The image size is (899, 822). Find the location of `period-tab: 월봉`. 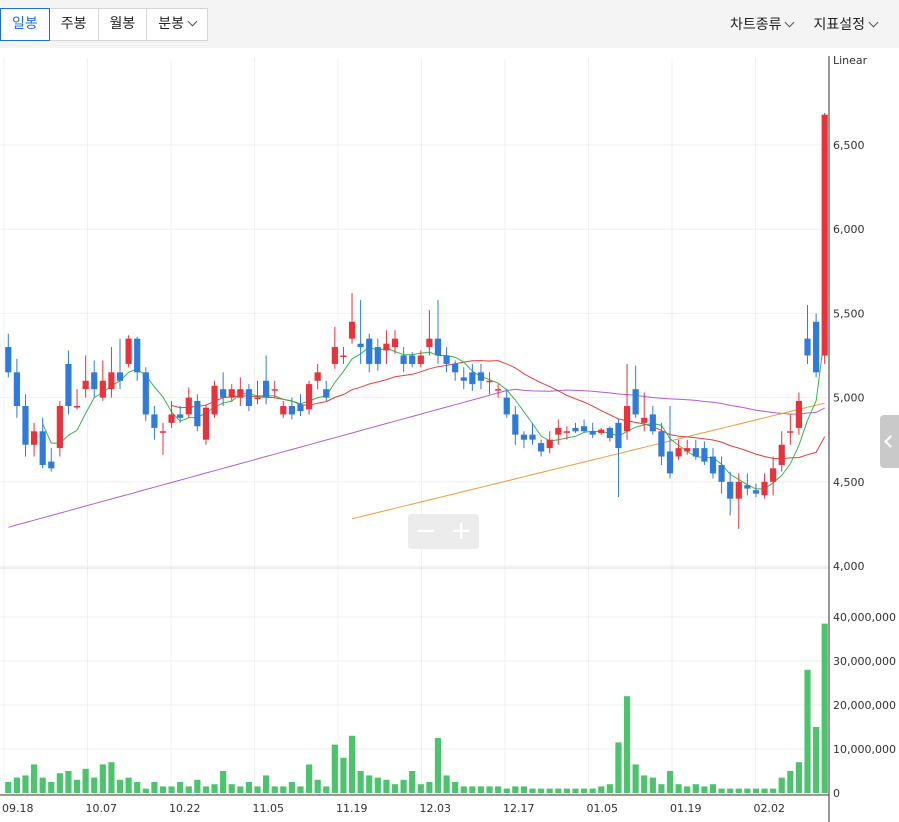

period-tab: 월봉 is located at coordinates (123, 24).